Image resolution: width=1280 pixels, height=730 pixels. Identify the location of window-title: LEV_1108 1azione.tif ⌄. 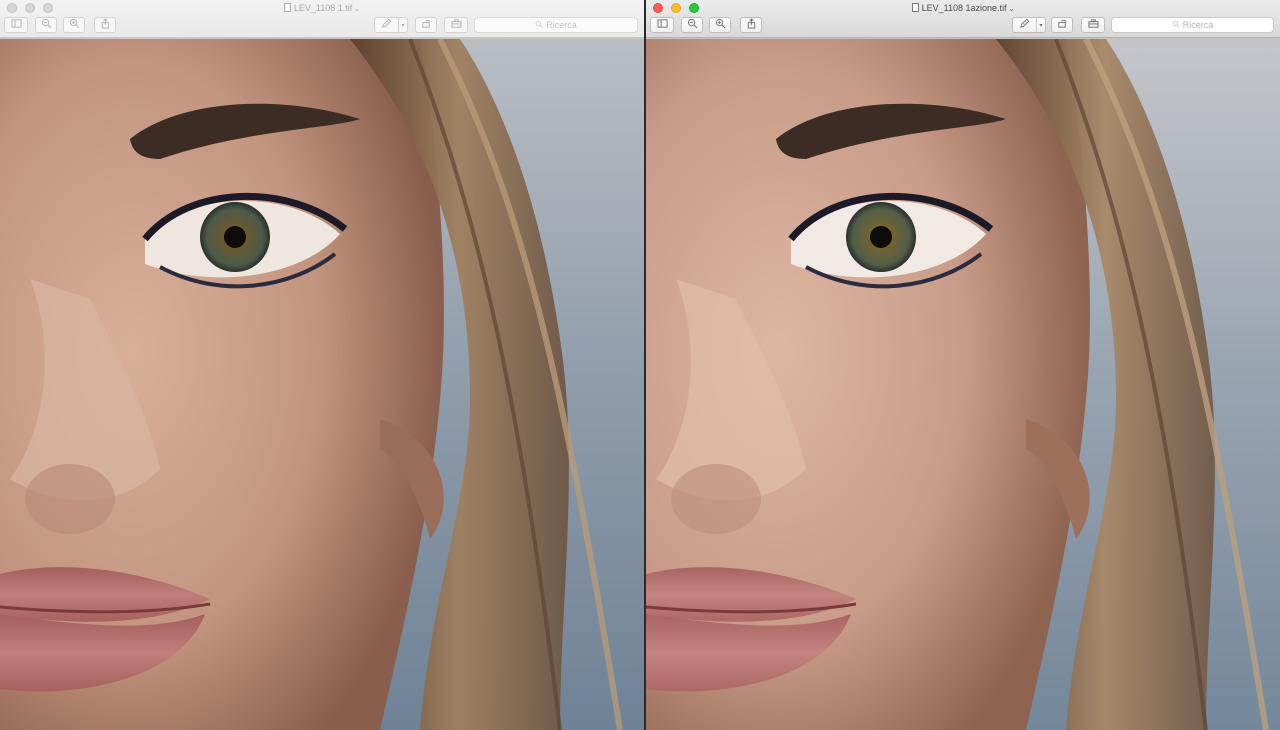
(963, 9).